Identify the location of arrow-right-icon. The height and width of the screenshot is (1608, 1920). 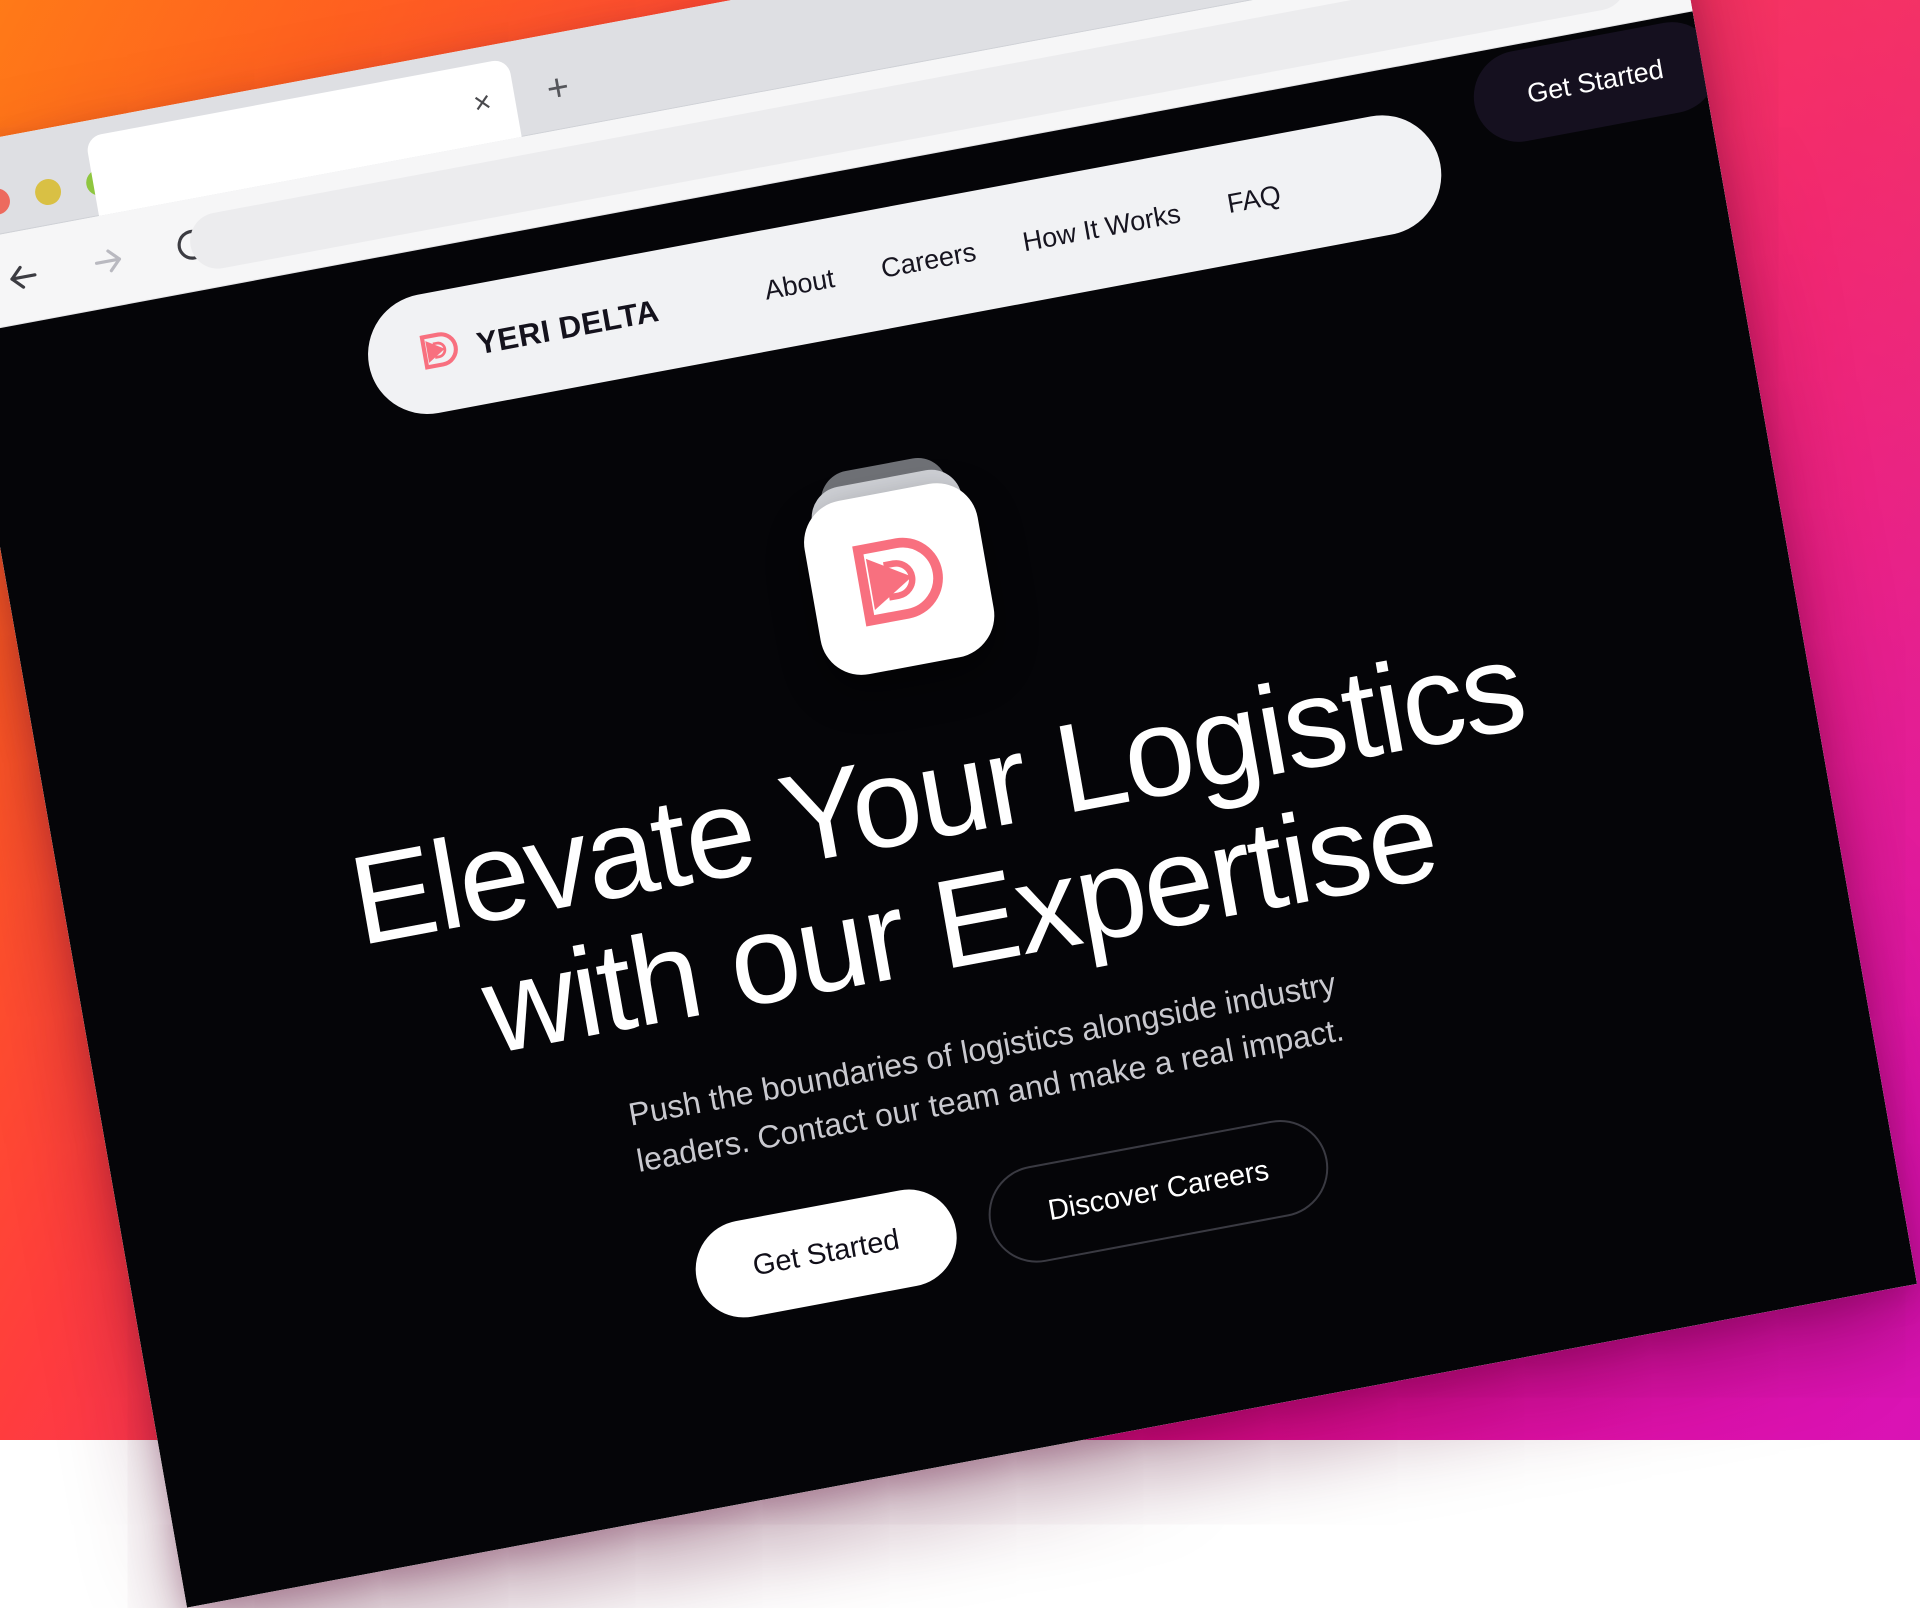
(108, 260).